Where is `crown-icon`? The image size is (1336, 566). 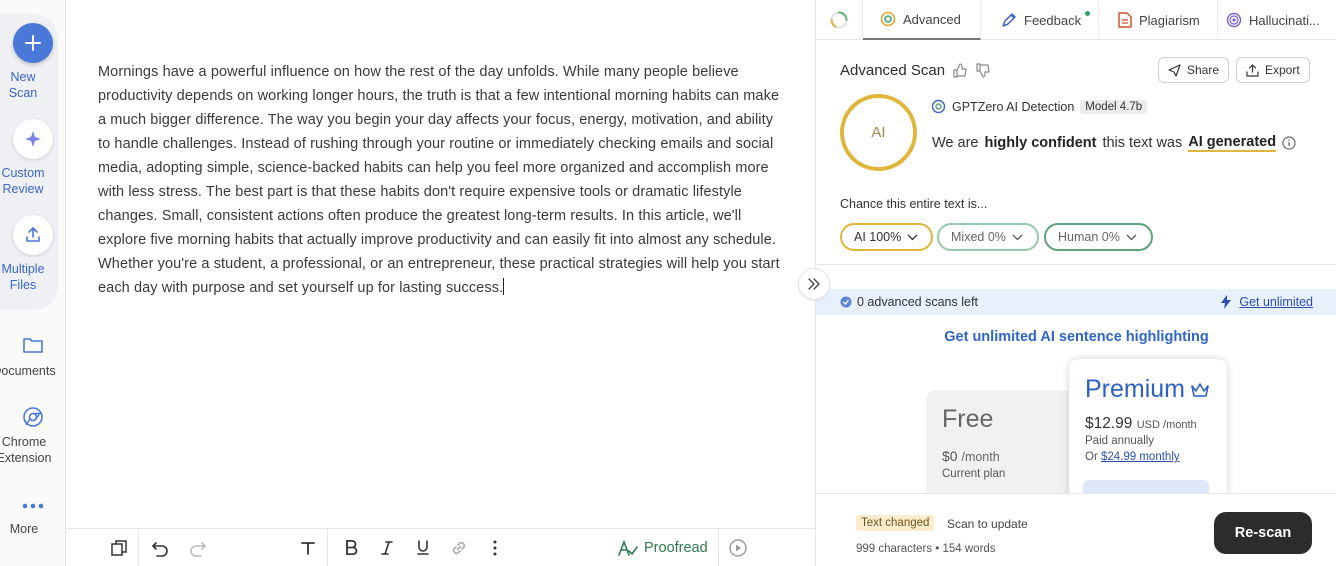
crown-icon is located at coordinates (1200, 389).